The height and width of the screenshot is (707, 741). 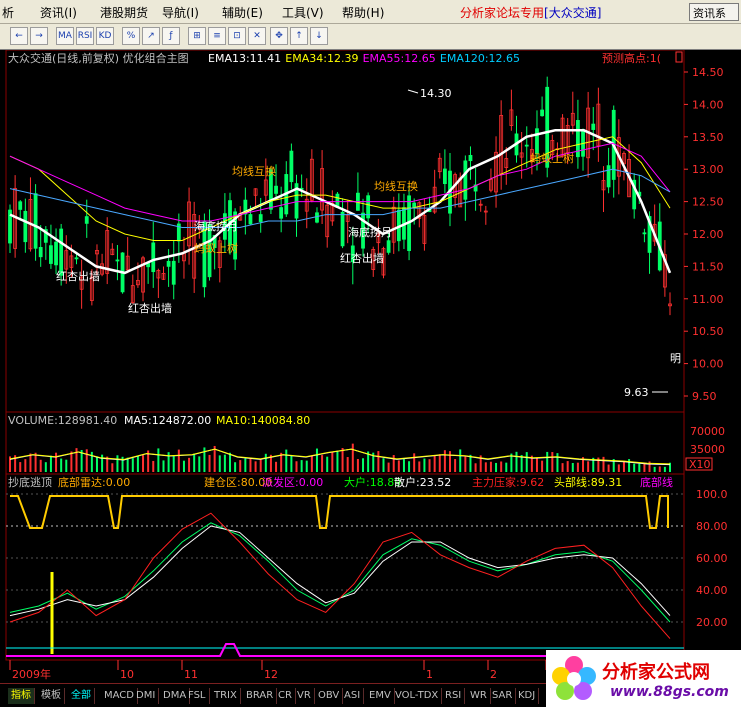 What do you see at coordinates (329, 696) in the screenshot?
I see `tab-obv: OBV` at bounding box center [329, 696].